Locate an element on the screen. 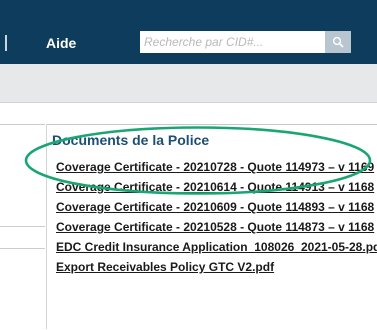  help-link: Aide is located at coordinates (61, 43).